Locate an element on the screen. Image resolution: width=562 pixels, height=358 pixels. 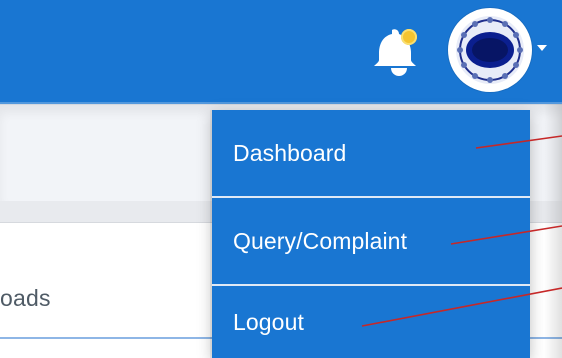
bell-icon is located at coordinates (398, 50).